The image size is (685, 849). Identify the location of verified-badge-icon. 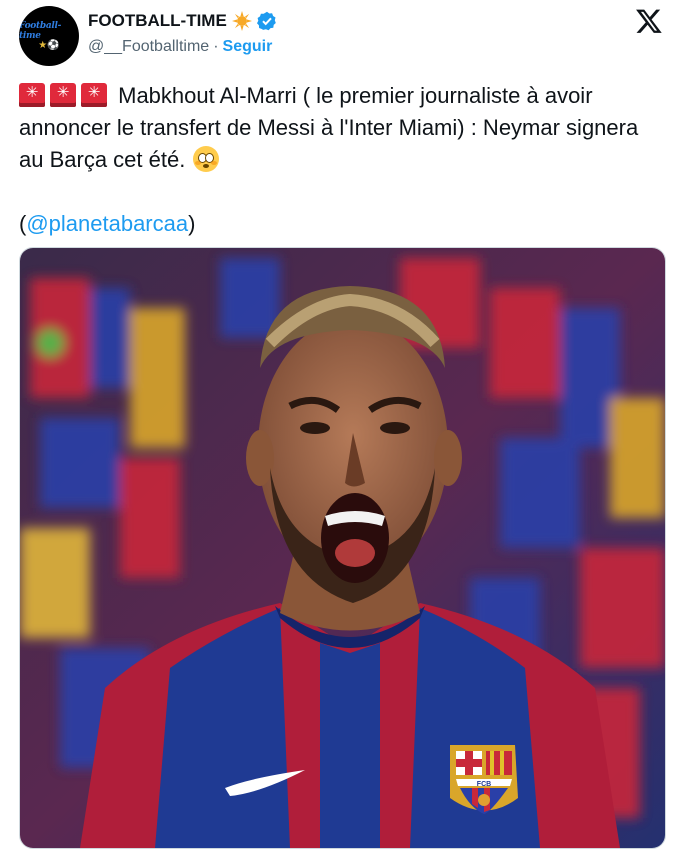
(266, 21).